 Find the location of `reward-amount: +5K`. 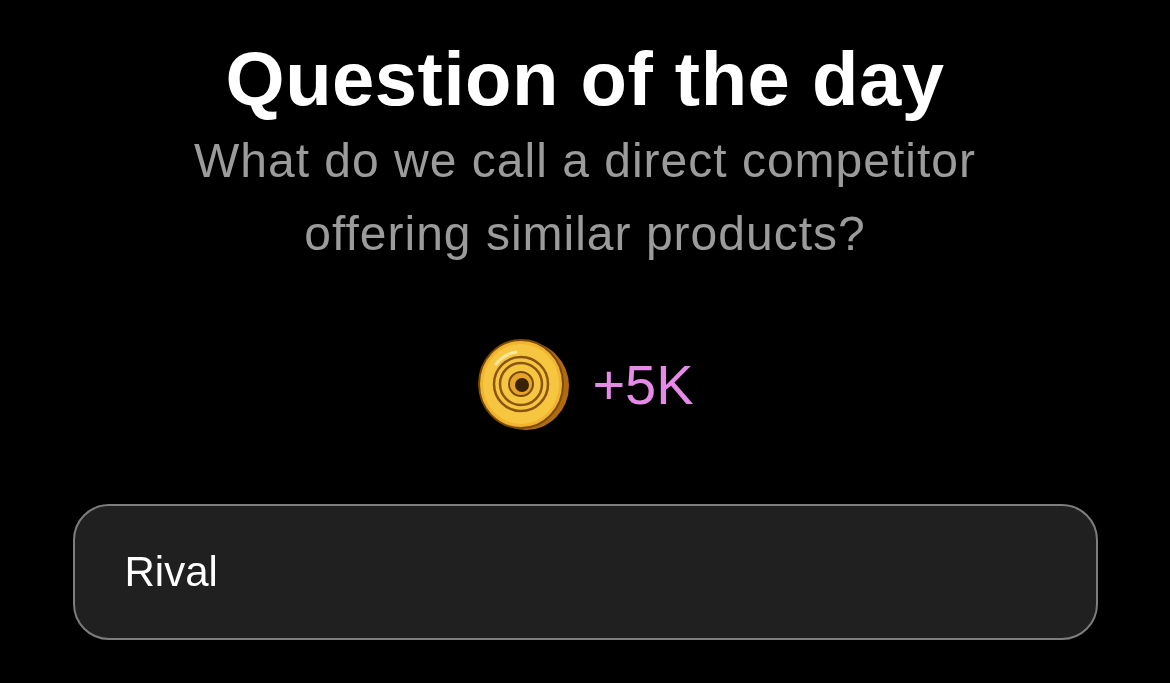

reward-amount: +5K is located at coordinates (643, 385).